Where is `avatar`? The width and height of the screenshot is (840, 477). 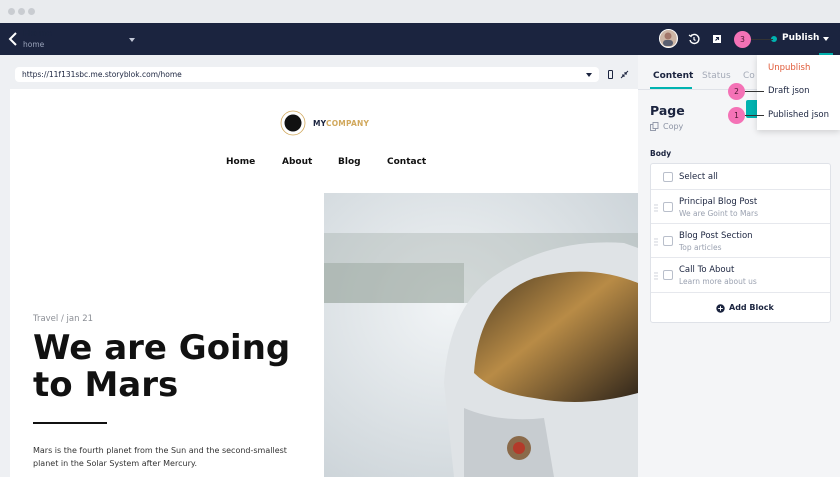
avatar is located at coordinates (668, 38).